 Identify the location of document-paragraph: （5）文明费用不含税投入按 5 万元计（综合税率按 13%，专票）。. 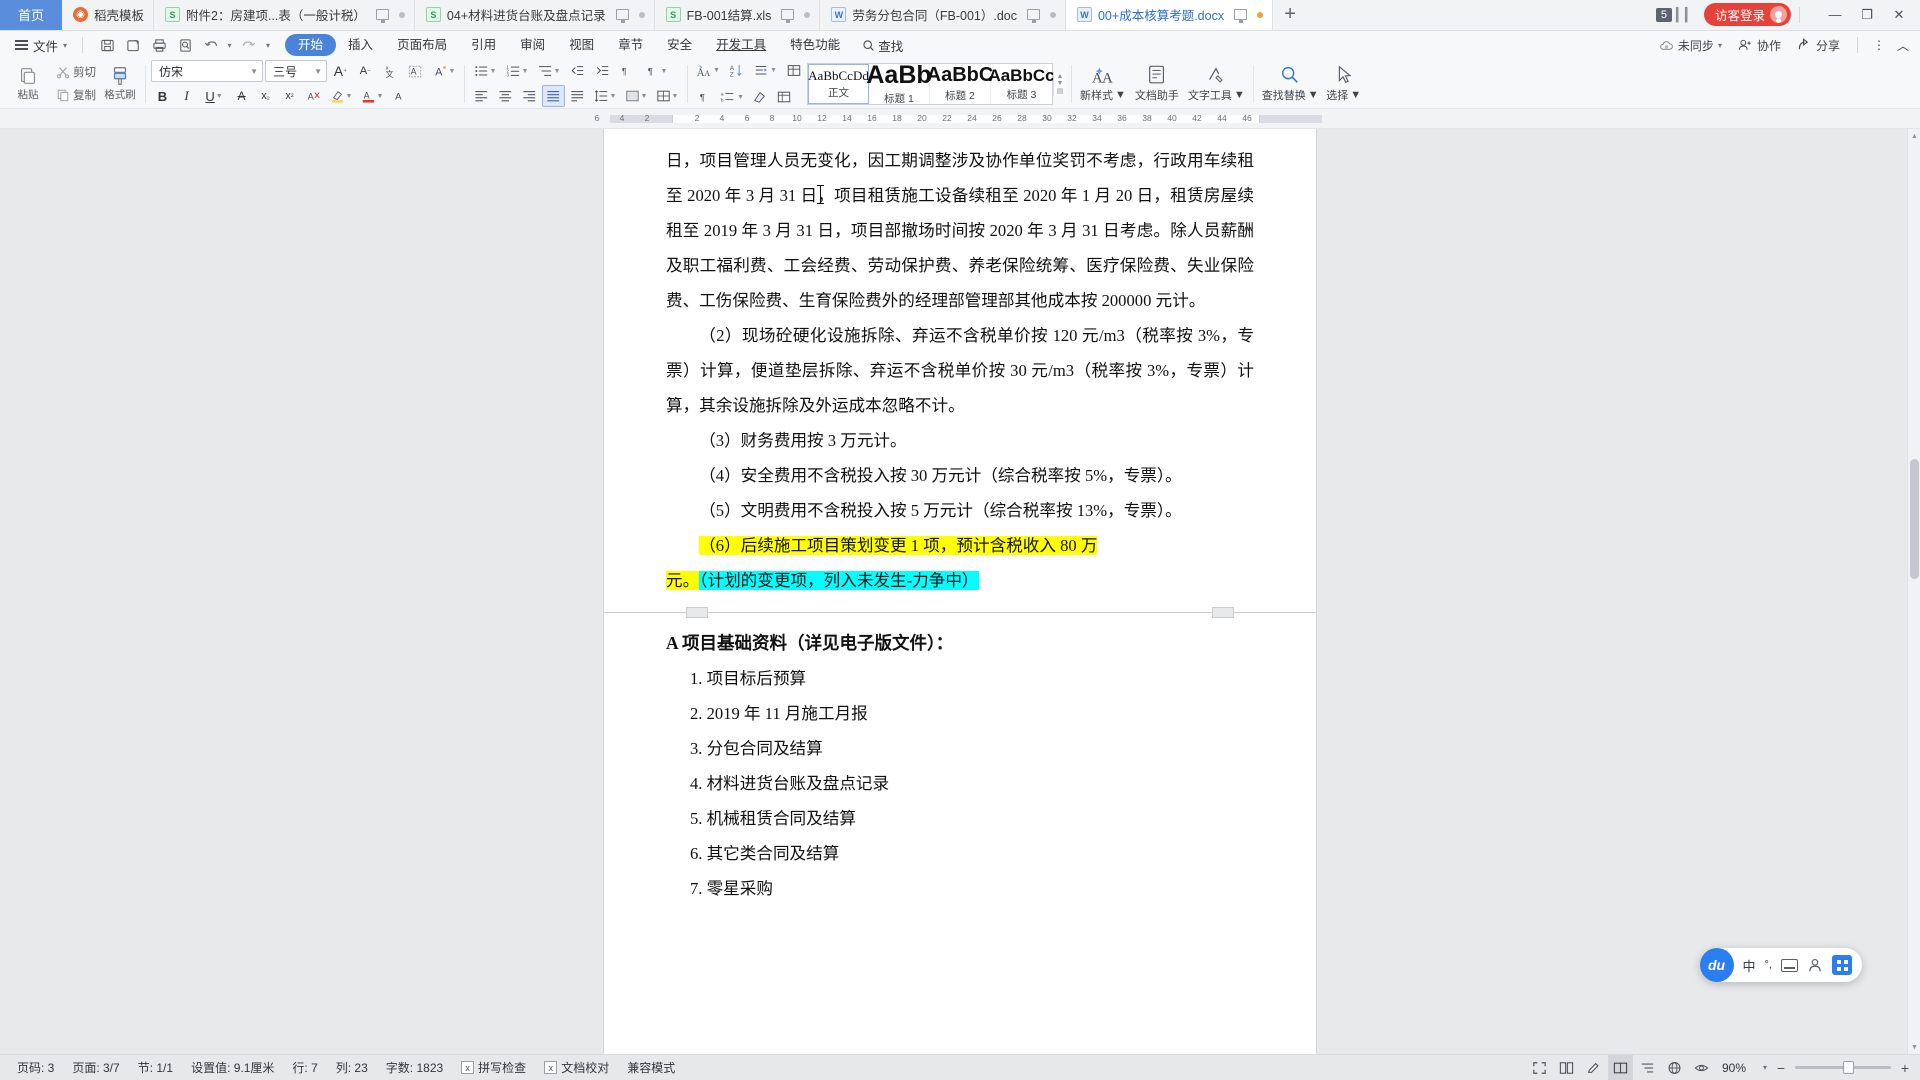
(960, 510).